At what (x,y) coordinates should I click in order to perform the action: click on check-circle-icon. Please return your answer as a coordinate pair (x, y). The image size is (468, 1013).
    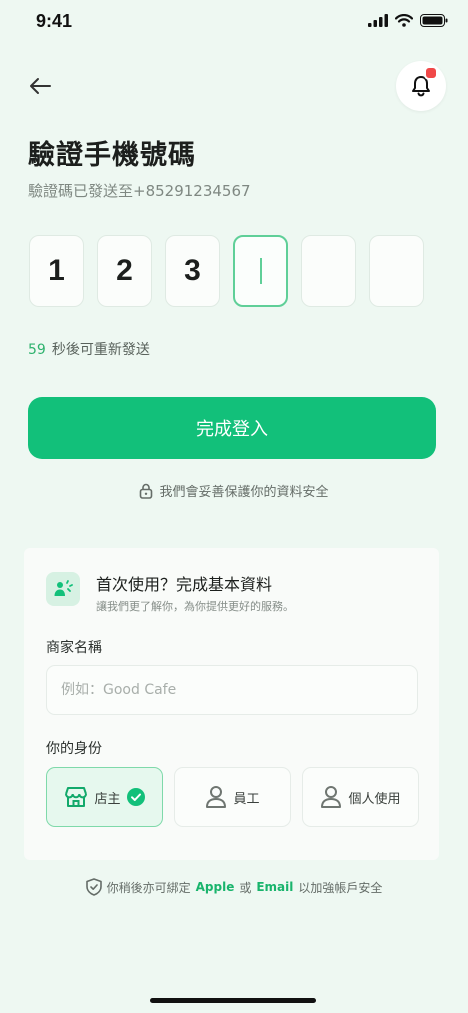
    Looking at the image, I should click on (135, 797).